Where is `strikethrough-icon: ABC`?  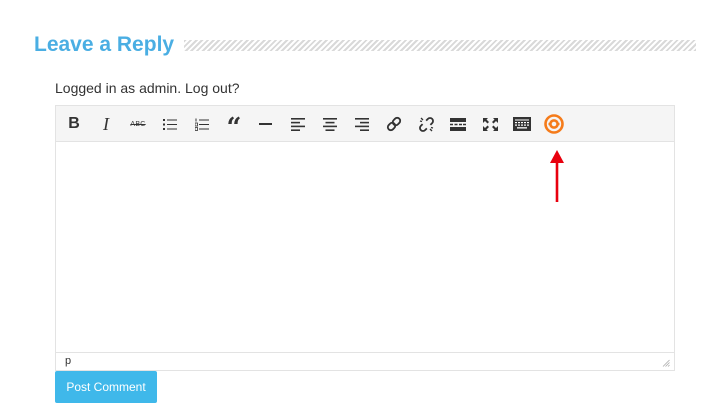
strikethrough-icon: ABC is located at coordinates (138, 124).